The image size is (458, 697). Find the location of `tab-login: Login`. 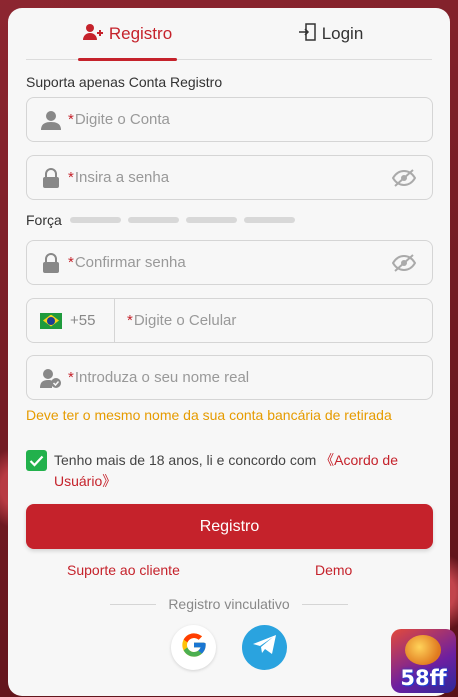

tab-login: Login is located at coordinates (330, 34).